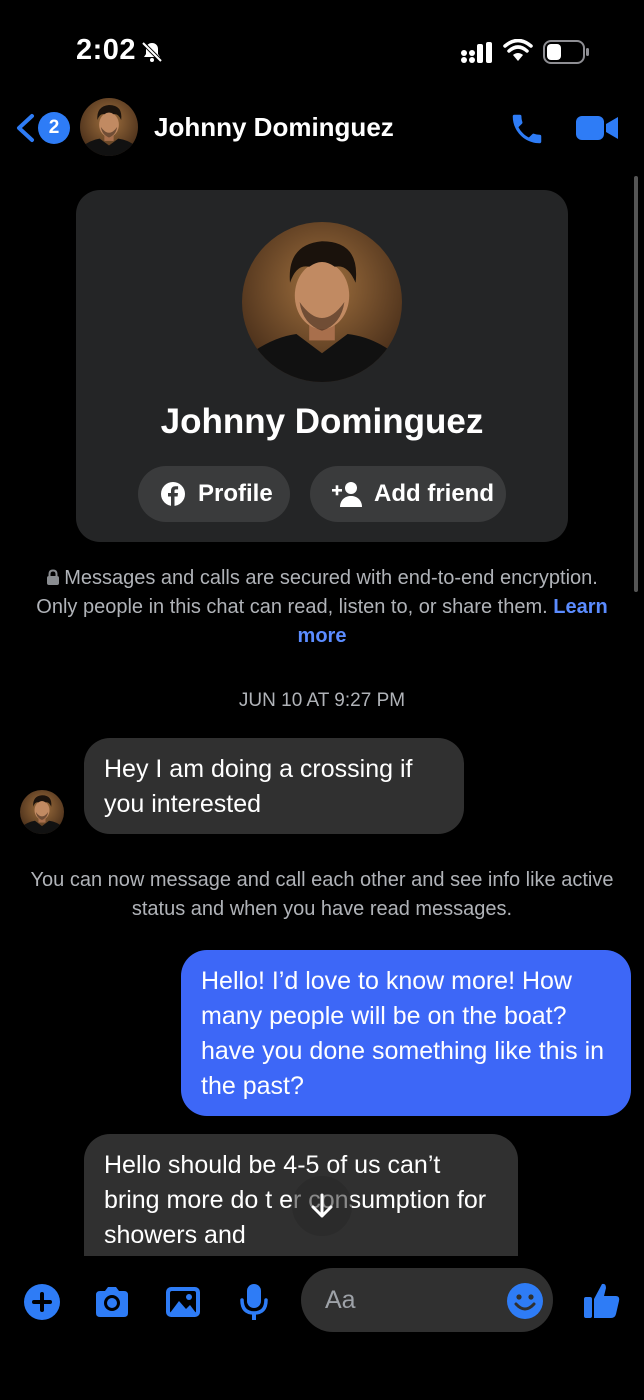 This screenshot has height=1400, width=644. Describe the element at coordinates (106, 50) in the screenshot. I see `status-time: 2:02` at that location.